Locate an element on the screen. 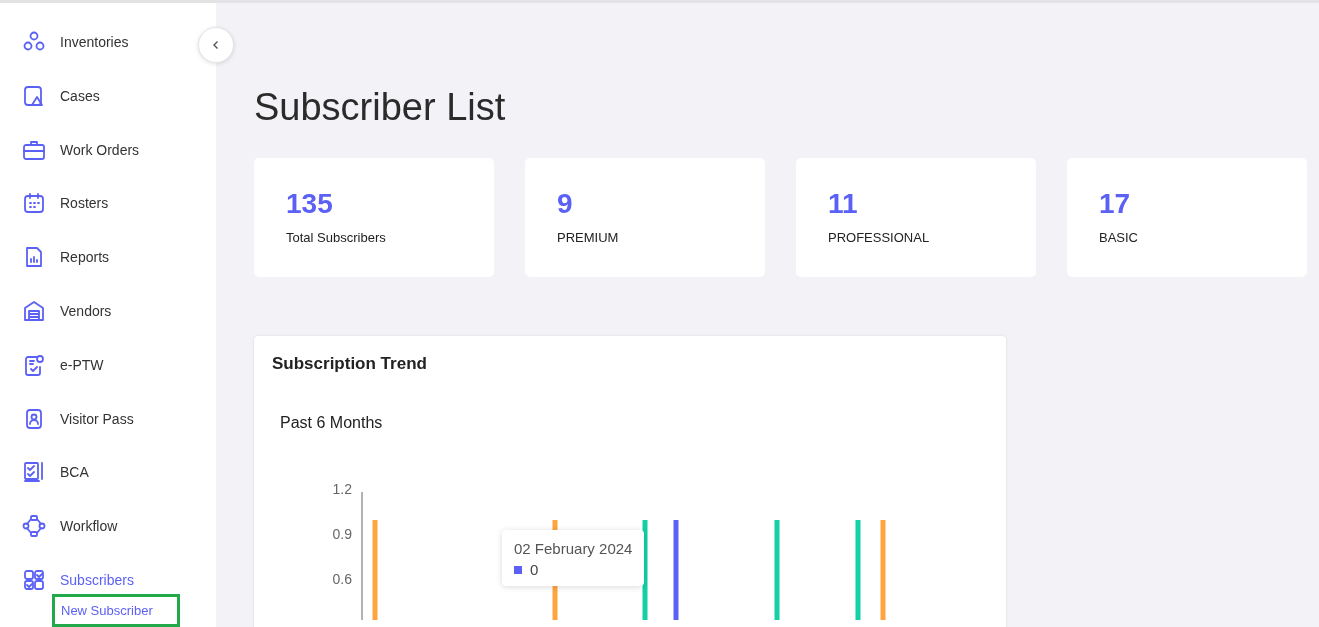 The height and width of the screenshot is (627, 1319). sidebar-item: Work Orders is located at coordinates (74, 149).